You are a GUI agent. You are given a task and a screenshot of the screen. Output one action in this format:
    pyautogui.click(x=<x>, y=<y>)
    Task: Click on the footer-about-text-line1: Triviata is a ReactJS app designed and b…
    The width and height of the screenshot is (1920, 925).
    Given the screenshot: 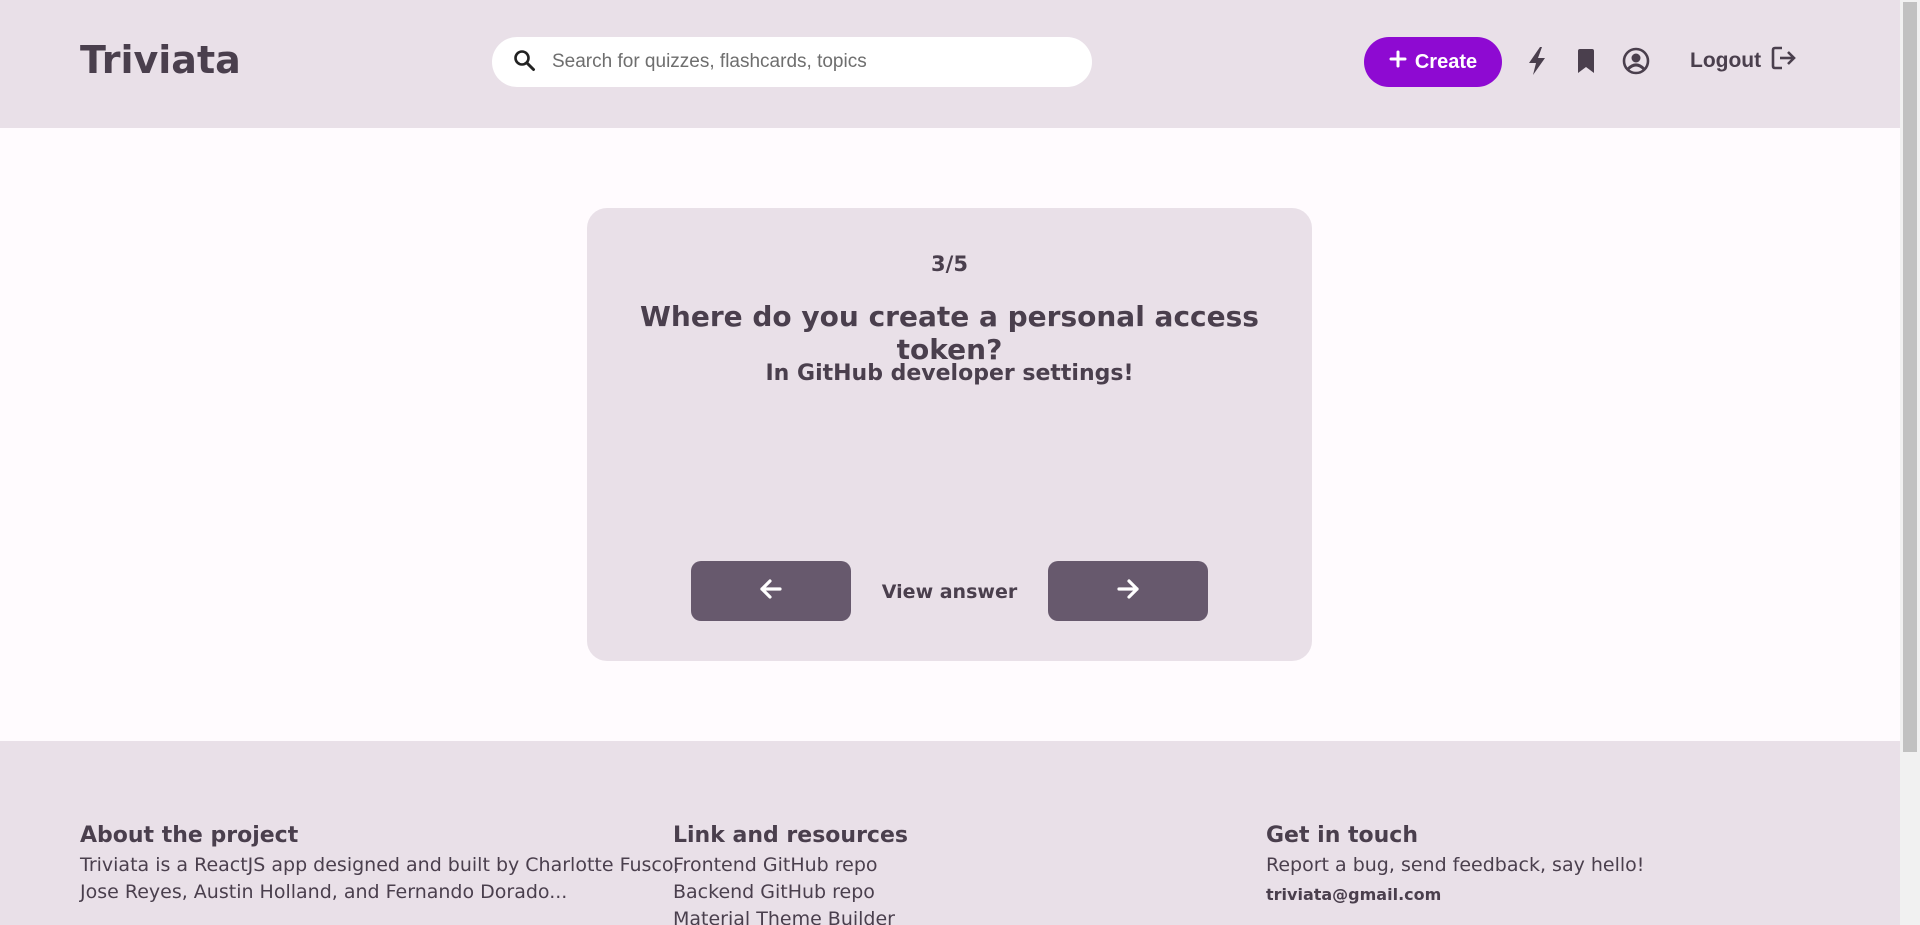 What is the action you would take?
    pyautogui.click(x=380, y=865)
    